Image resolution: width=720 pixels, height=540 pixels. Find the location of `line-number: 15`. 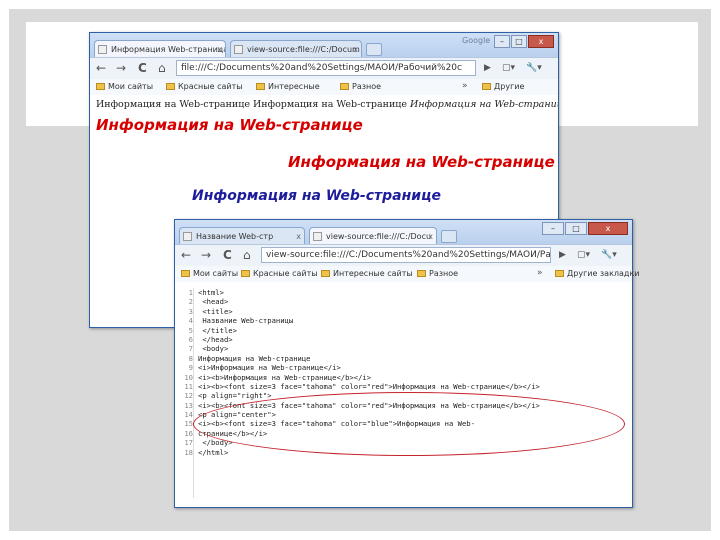

line-number: 15 is located at coordinates (188, 424).